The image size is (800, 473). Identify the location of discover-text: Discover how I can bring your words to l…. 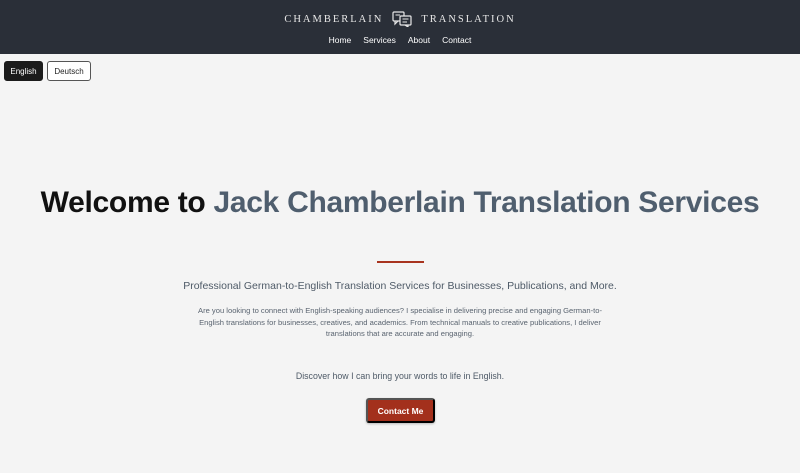
(400, 376).